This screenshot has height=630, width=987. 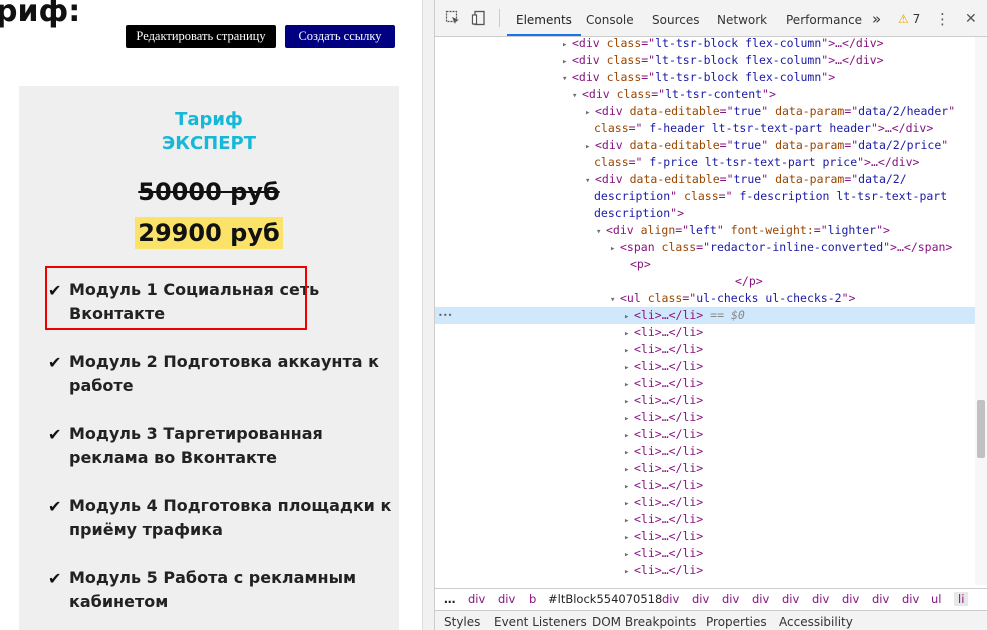 I want to click on attr-value: f-header lt-tsr-text-part header, so click(x=756, y=128).